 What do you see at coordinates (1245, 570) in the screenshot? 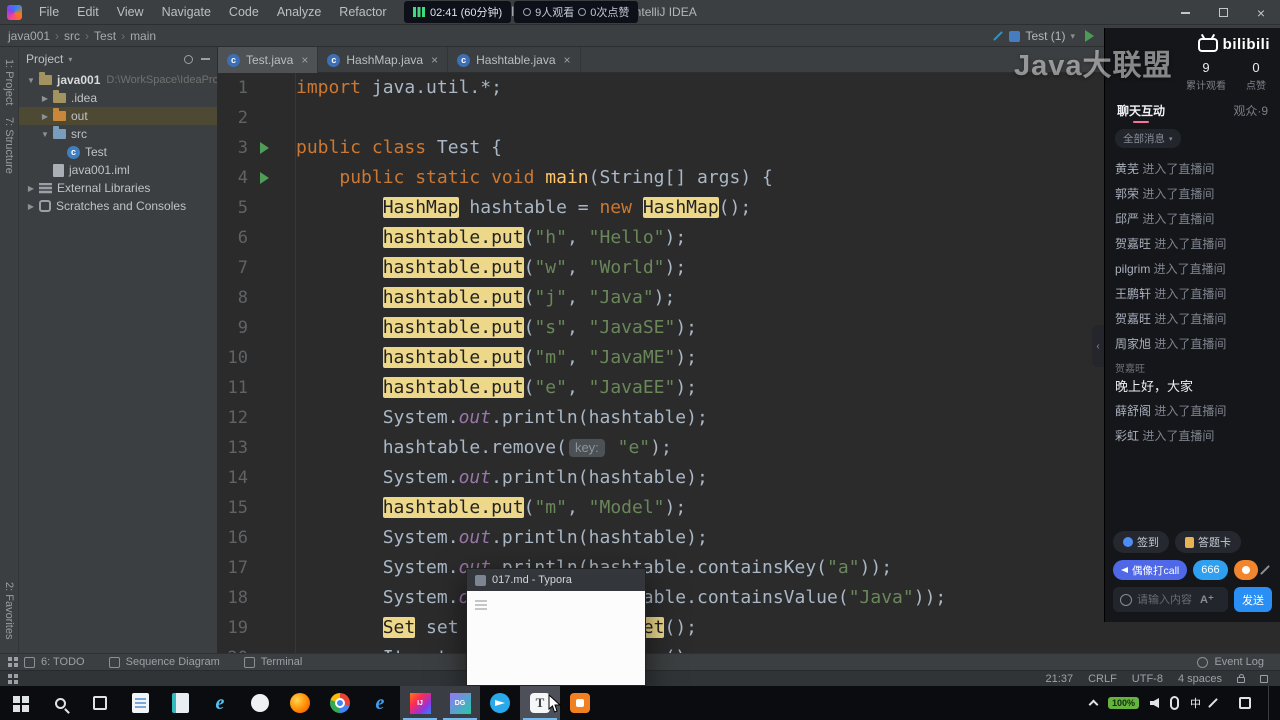
I see `gift-button` at bounding box center [1245, 570].